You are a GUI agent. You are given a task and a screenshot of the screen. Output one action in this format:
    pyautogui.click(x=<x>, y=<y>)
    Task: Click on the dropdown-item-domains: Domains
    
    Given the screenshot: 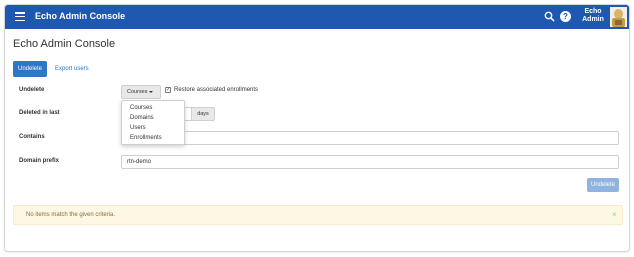 What is the action you would take?
    pyautogui.click(x=142, y=118)
    